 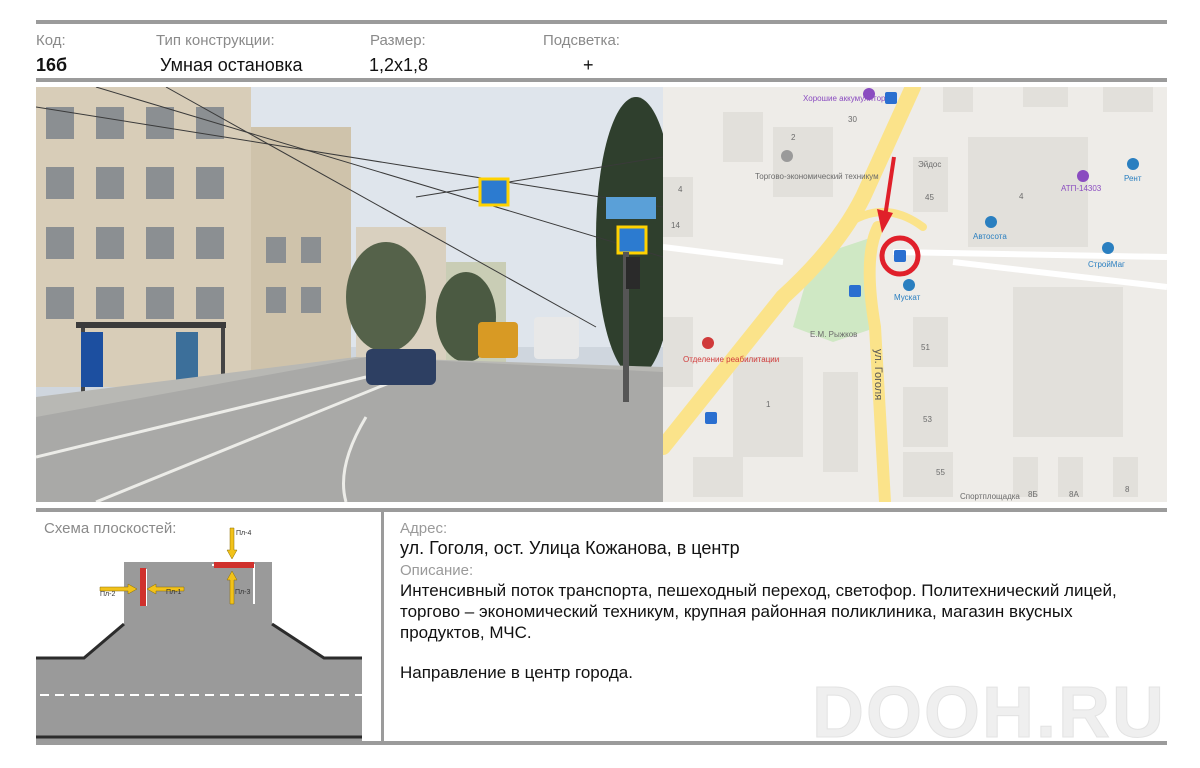 I want to click on type-label: Тип конструкции:, so click(x=215, y=40).